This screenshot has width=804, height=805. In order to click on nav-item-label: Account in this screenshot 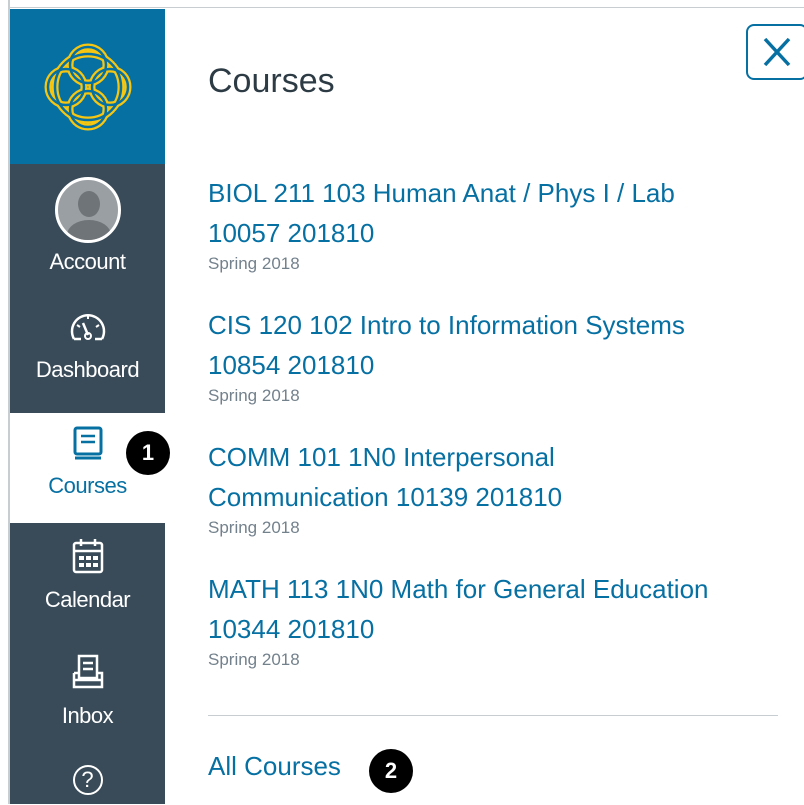, I will do `click(88, 261)`.